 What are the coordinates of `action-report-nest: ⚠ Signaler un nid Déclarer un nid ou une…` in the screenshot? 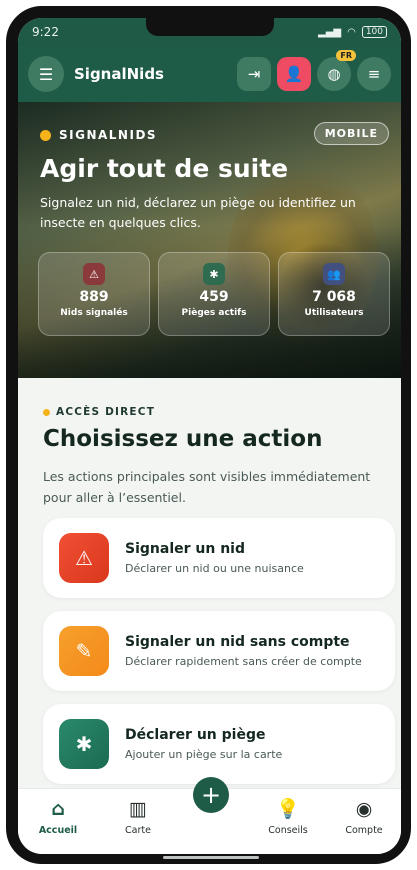 It's located at (219, 558).